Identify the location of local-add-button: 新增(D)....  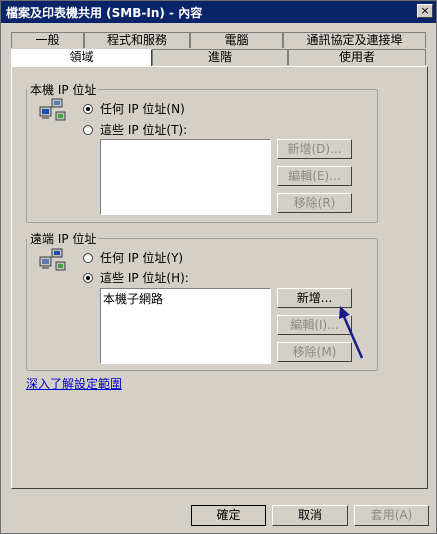
(314, 149).